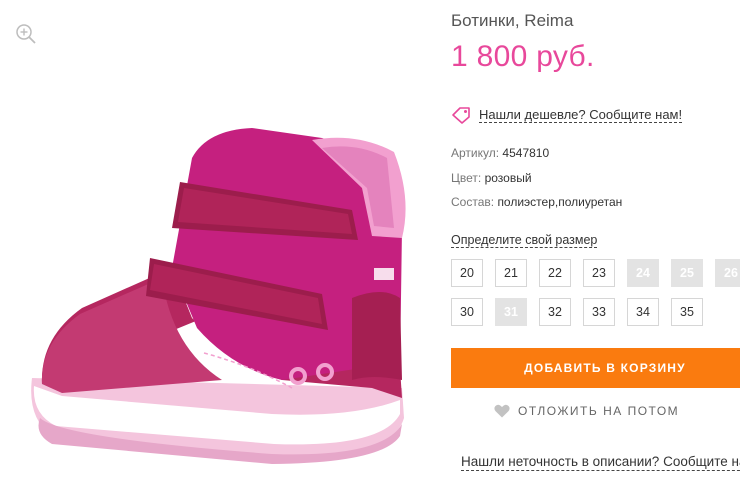 Image resolution: width=740 pixels, height=493 pixels. I want to click on attr-color: Цвет: розовый, so click(491, 178).